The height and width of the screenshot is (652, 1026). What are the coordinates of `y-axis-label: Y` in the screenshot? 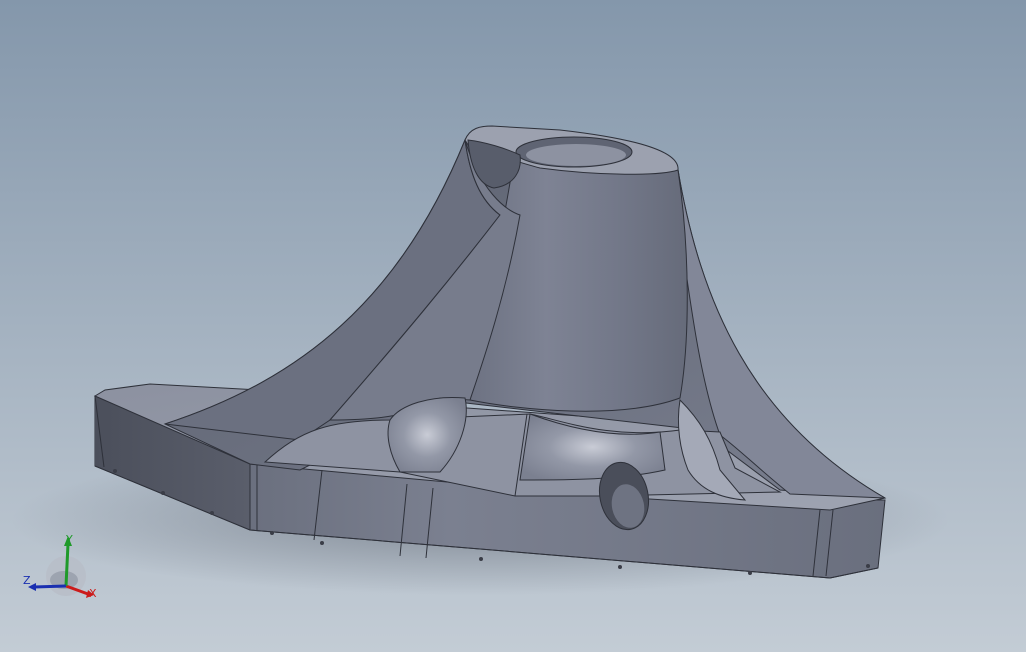 It's located at (69, 539).